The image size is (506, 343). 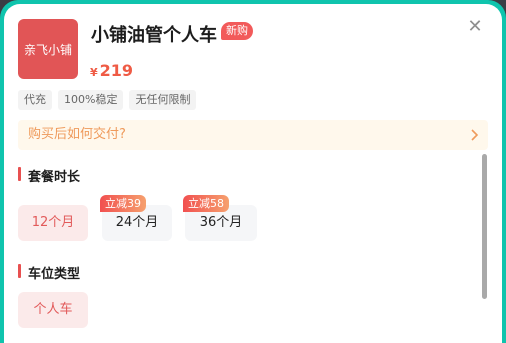 What do you see at coordinates (123, 203) in the screenshot?
I see `discount-badge: 立减39` at bounding box center [123, 203].